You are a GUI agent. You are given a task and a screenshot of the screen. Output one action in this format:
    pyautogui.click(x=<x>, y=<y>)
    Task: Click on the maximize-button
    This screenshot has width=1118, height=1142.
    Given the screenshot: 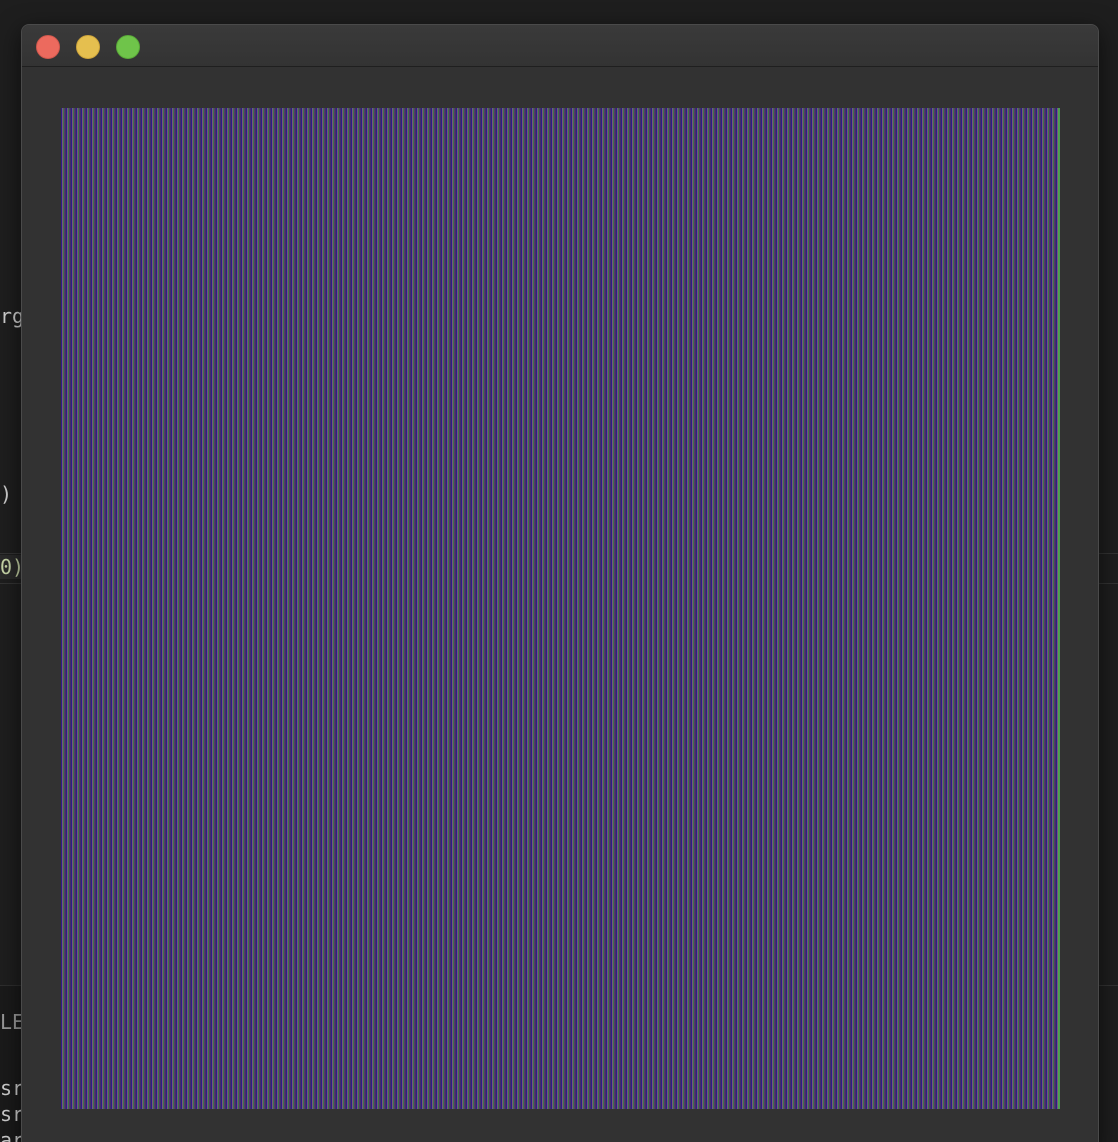 What is the action you would take?
    pyautogui.click(x=128, y=47)
    